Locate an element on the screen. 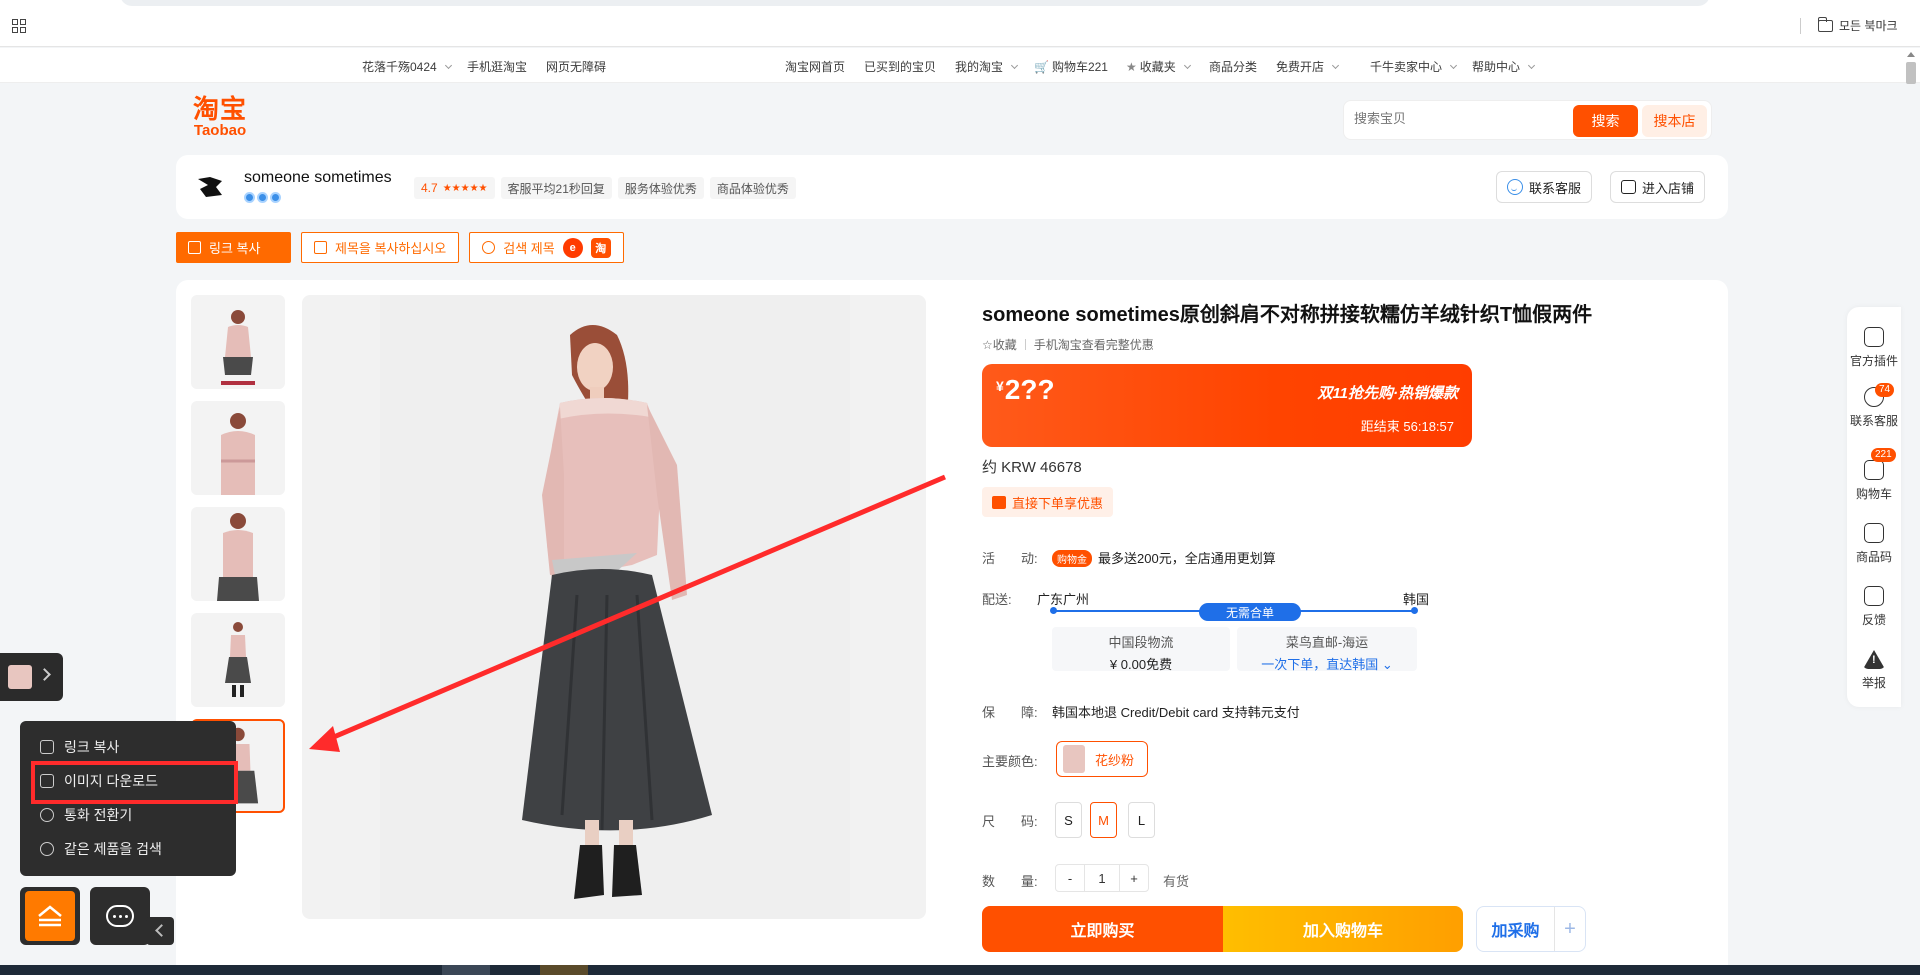  tool-qrcode-label: 商品码 is located at coordinates (1873, 557).